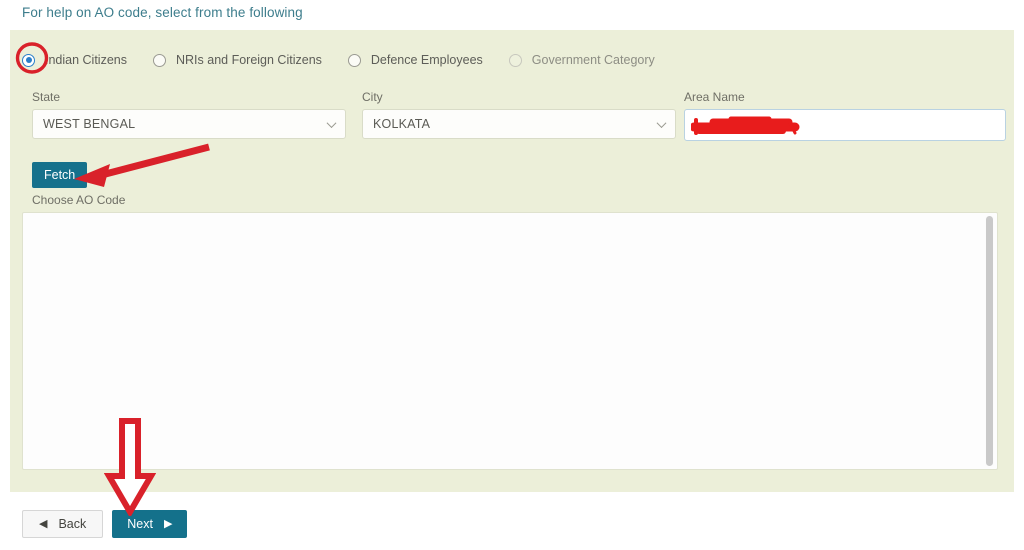 Image resolution: width=1024 pixels, height=550 pixels. Describe the element at coordinates (845, 125) in the screenshot. I see `area-name-input` at that location.